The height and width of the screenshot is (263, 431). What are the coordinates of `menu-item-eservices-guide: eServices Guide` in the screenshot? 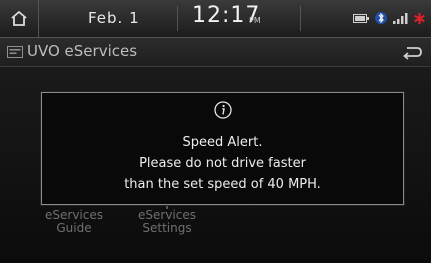 It's located at (74, 216).